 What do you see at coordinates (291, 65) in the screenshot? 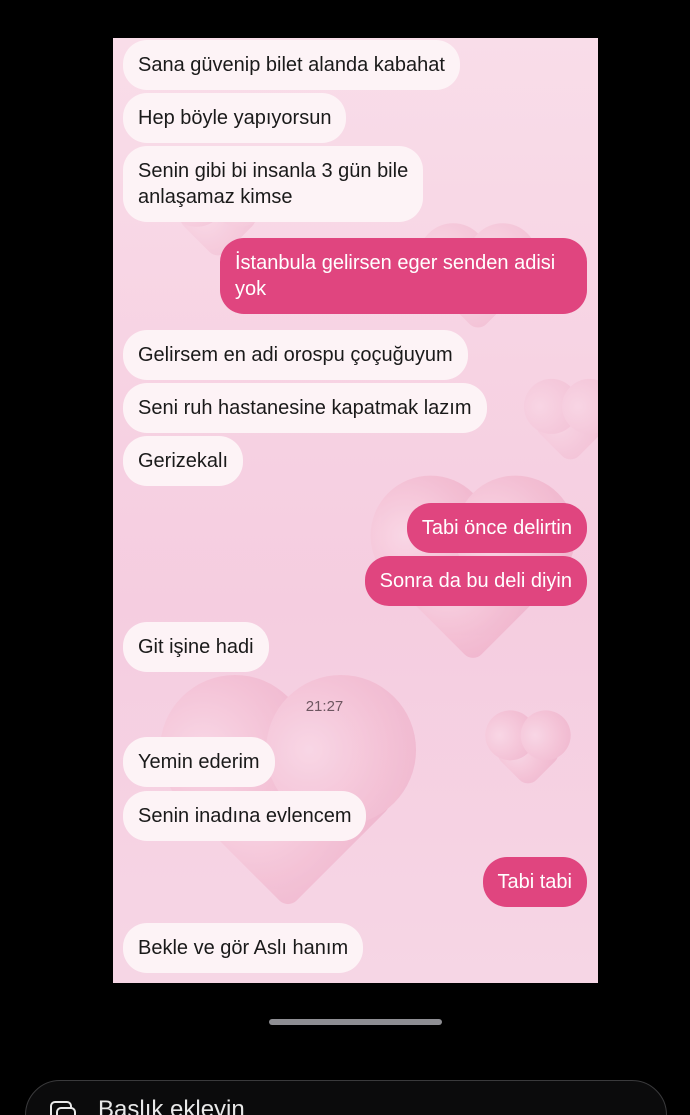
I see `incoming-message: Sana güvenip bilet alanda kabahat` at bounding box center [291, 65].